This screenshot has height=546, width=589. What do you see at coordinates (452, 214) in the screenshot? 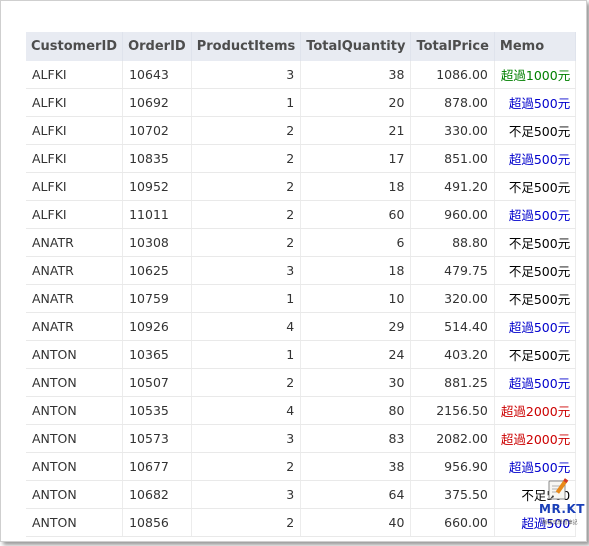
I see `cell-totalprice: 960.00` at bounding box center [452, 214].